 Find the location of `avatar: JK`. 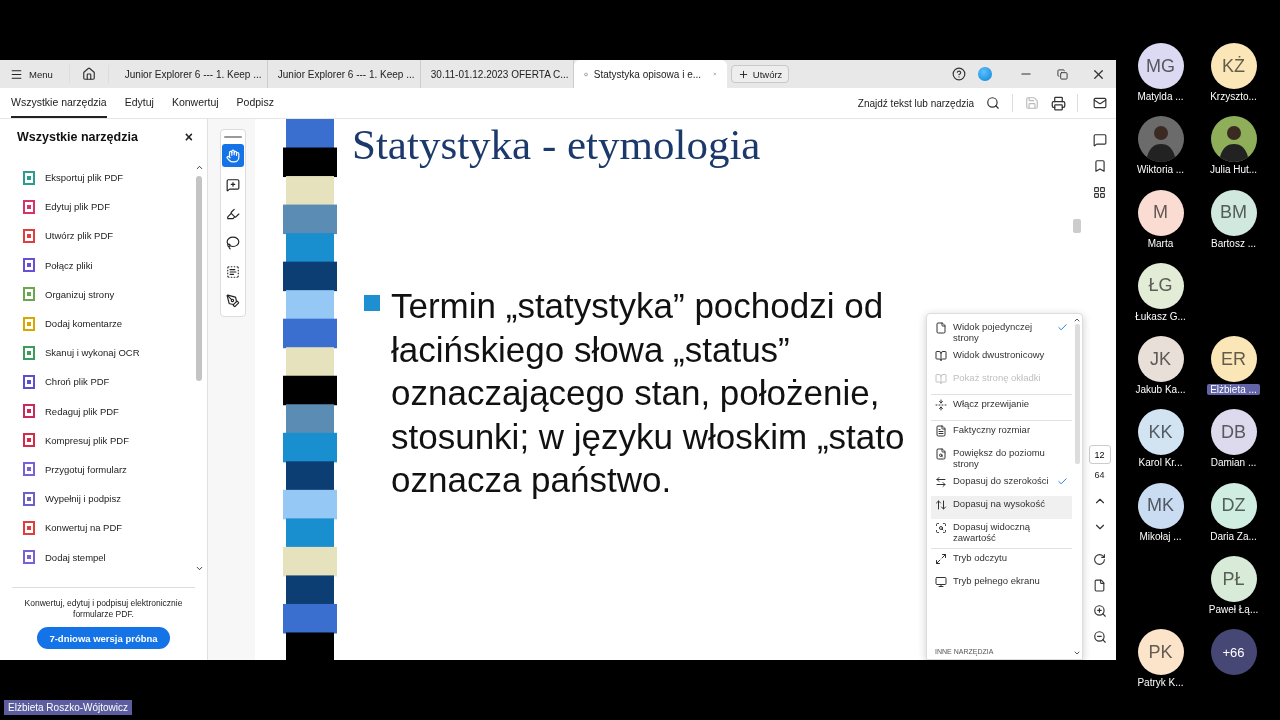

avatar: JK is located at coordinates (1160, 359).